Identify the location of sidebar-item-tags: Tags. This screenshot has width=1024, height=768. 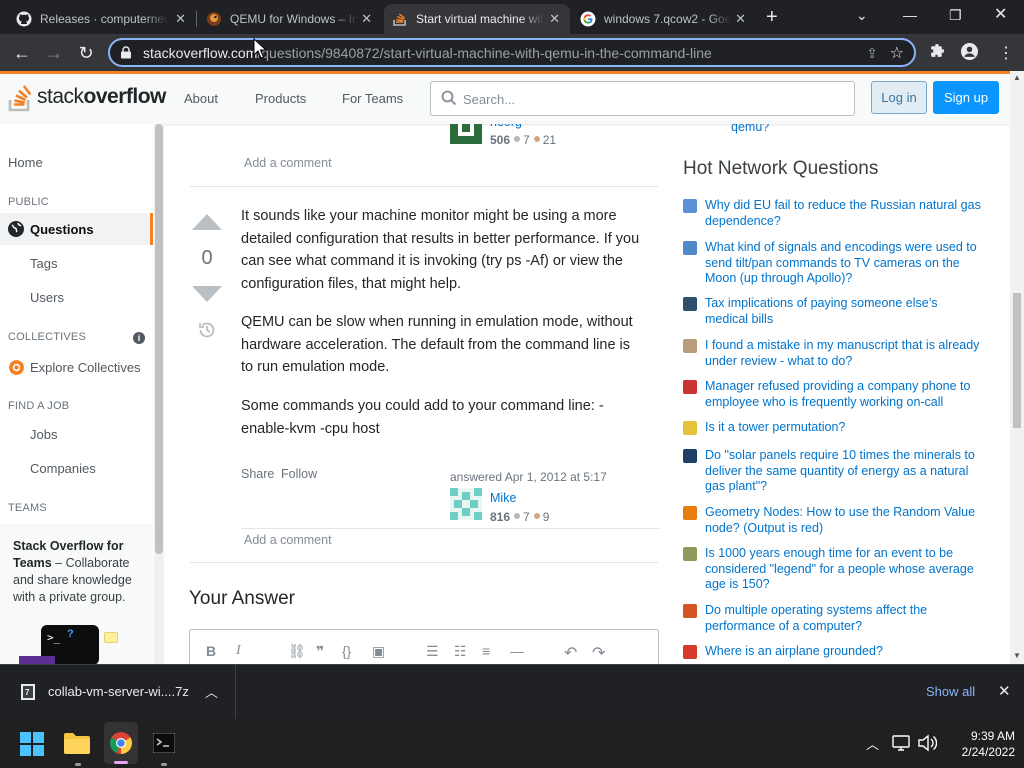
(43, 263).